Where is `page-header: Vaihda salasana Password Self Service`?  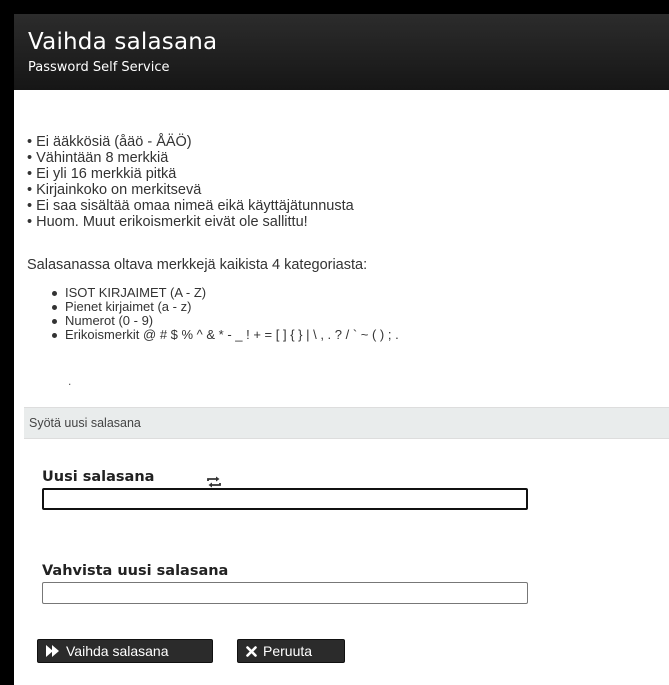
page-header: Vaihda salasana Password Self Service is located at coordinates (341, 52).